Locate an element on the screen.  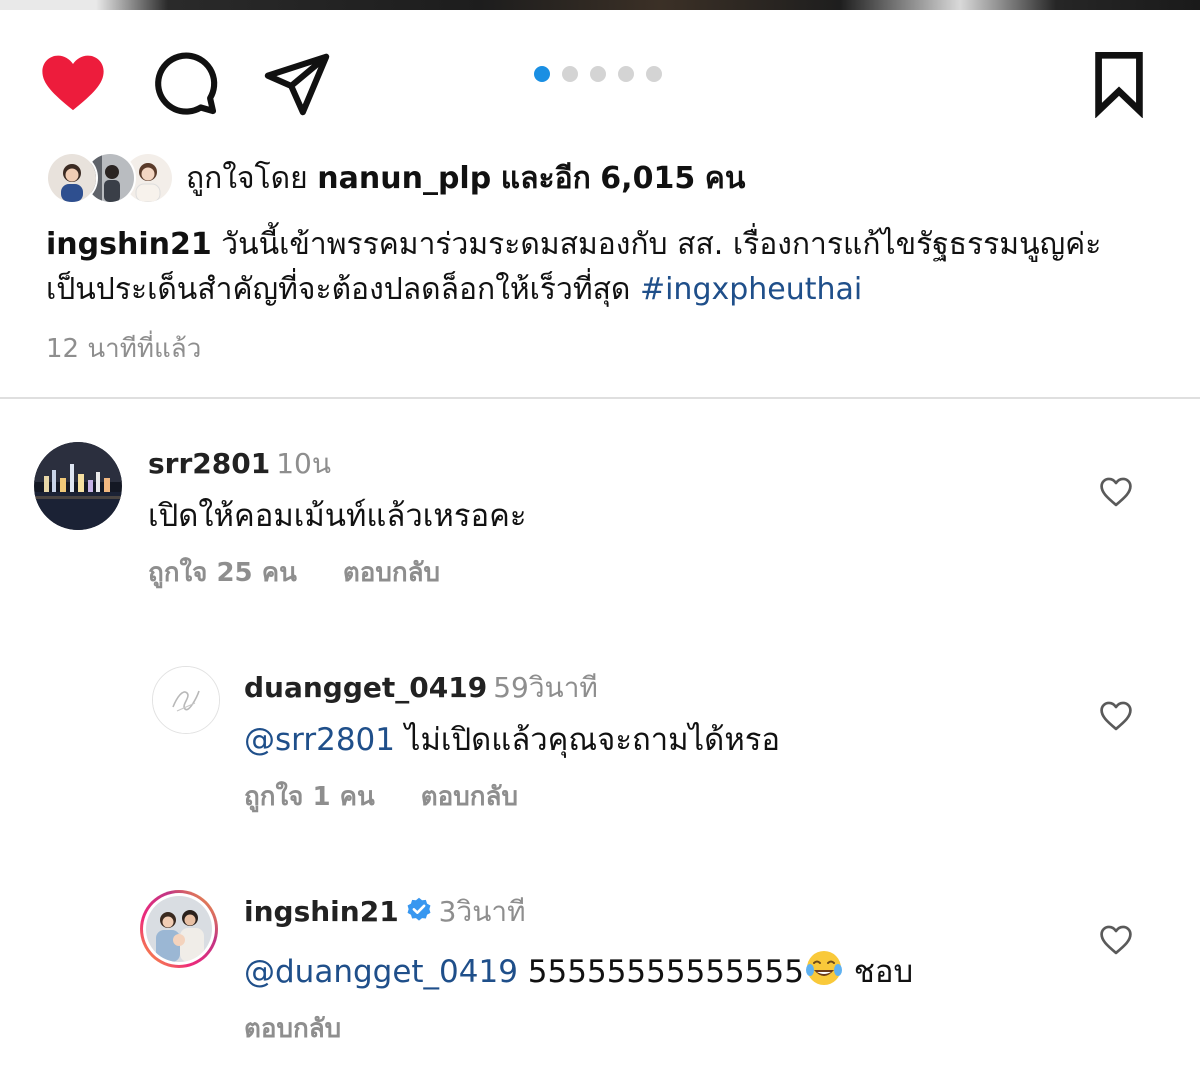
post-timestamp: 12 นาทีที่แล้ว is located at coordinates (124, 349).